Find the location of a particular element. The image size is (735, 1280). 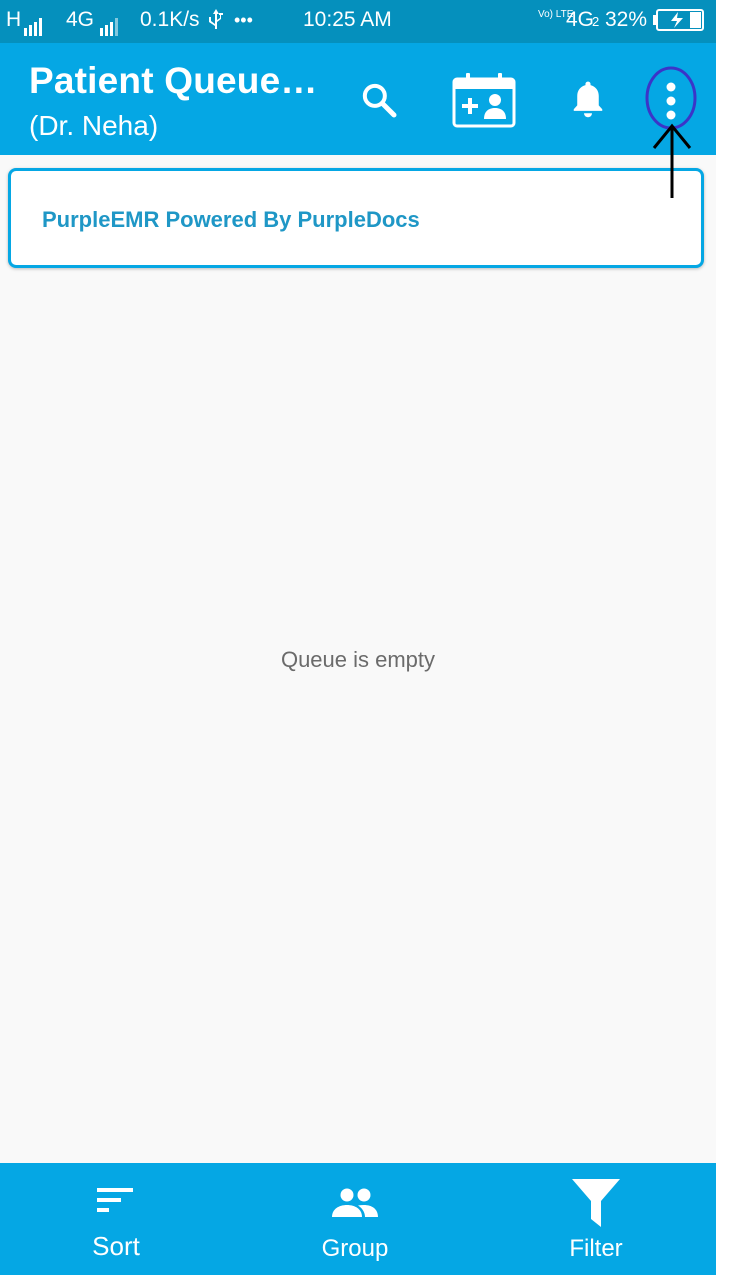

network-speed: 0.1K/s is located at coordinates (170, 19).